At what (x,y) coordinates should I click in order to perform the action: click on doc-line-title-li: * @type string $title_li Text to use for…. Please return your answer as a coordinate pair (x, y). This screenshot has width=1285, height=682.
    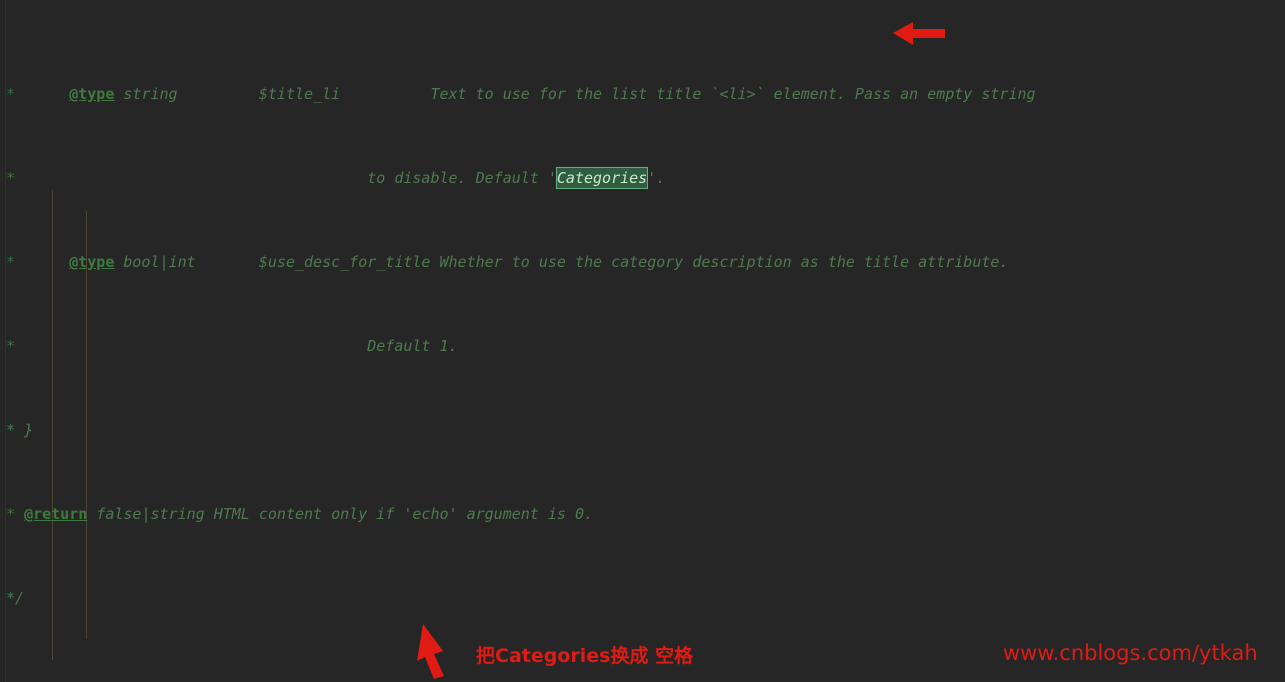
    Looking at the image, I should click on (642, 94).